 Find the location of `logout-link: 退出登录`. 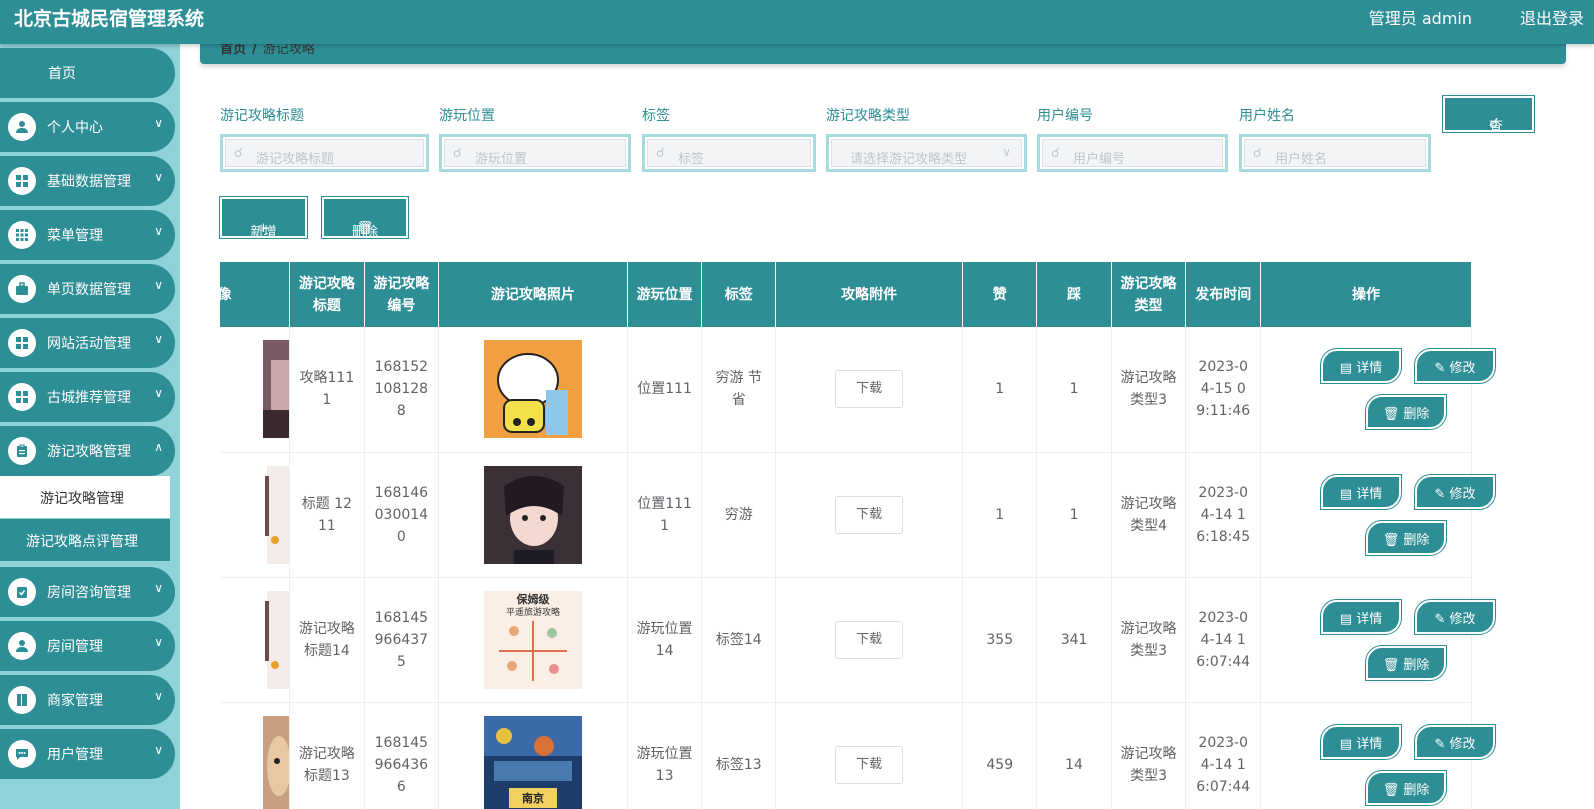

logout-link: 退出登录 is located at coordinates (1552, 17).